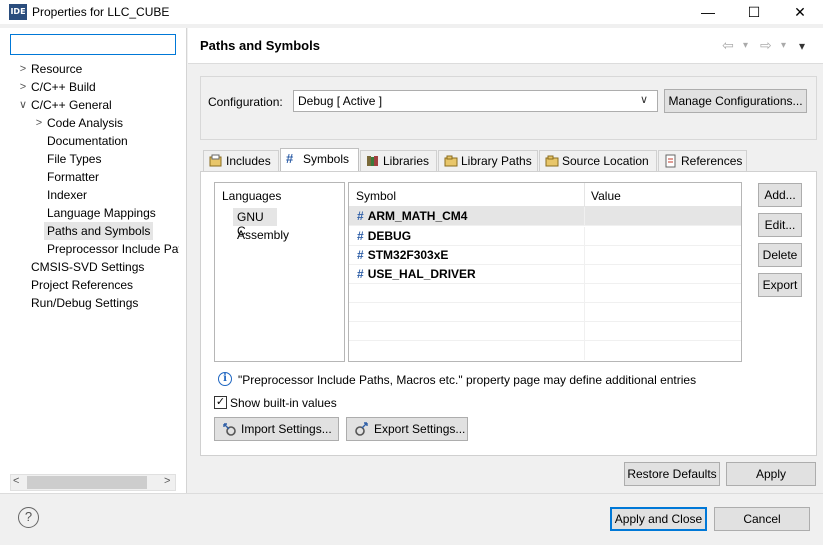 The image size is (823, 545). What do you see at coordinates (552, 161) in the screenshot?
I see `source-folder-icon` at bounding box center [552, 161].